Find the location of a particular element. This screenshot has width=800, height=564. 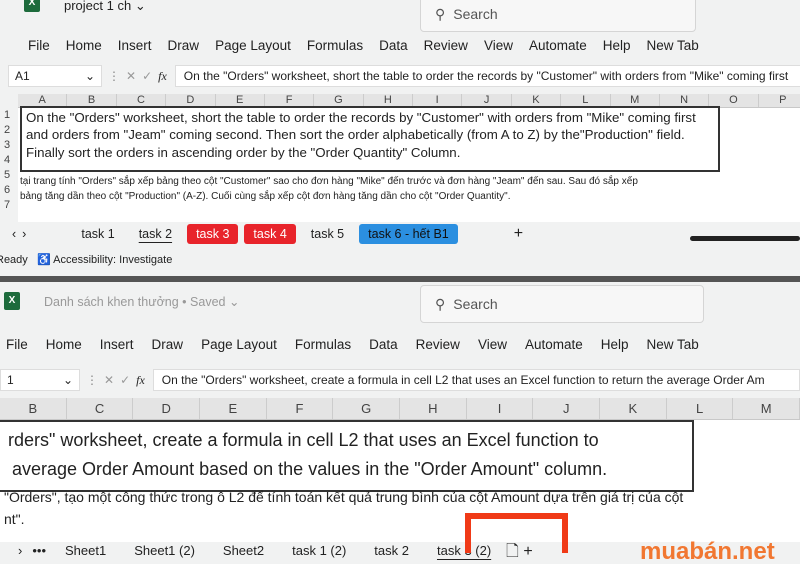

sheet-tab: Sheet2 is located at coordinates (243, 550).